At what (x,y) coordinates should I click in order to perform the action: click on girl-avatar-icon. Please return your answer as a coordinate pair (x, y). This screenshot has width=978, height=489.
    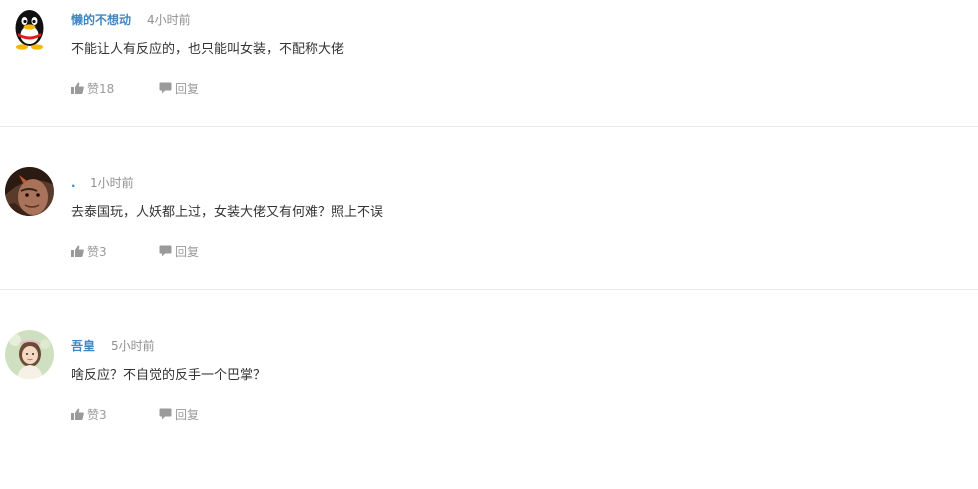
    Looking at the image, I should click on (29, 354).